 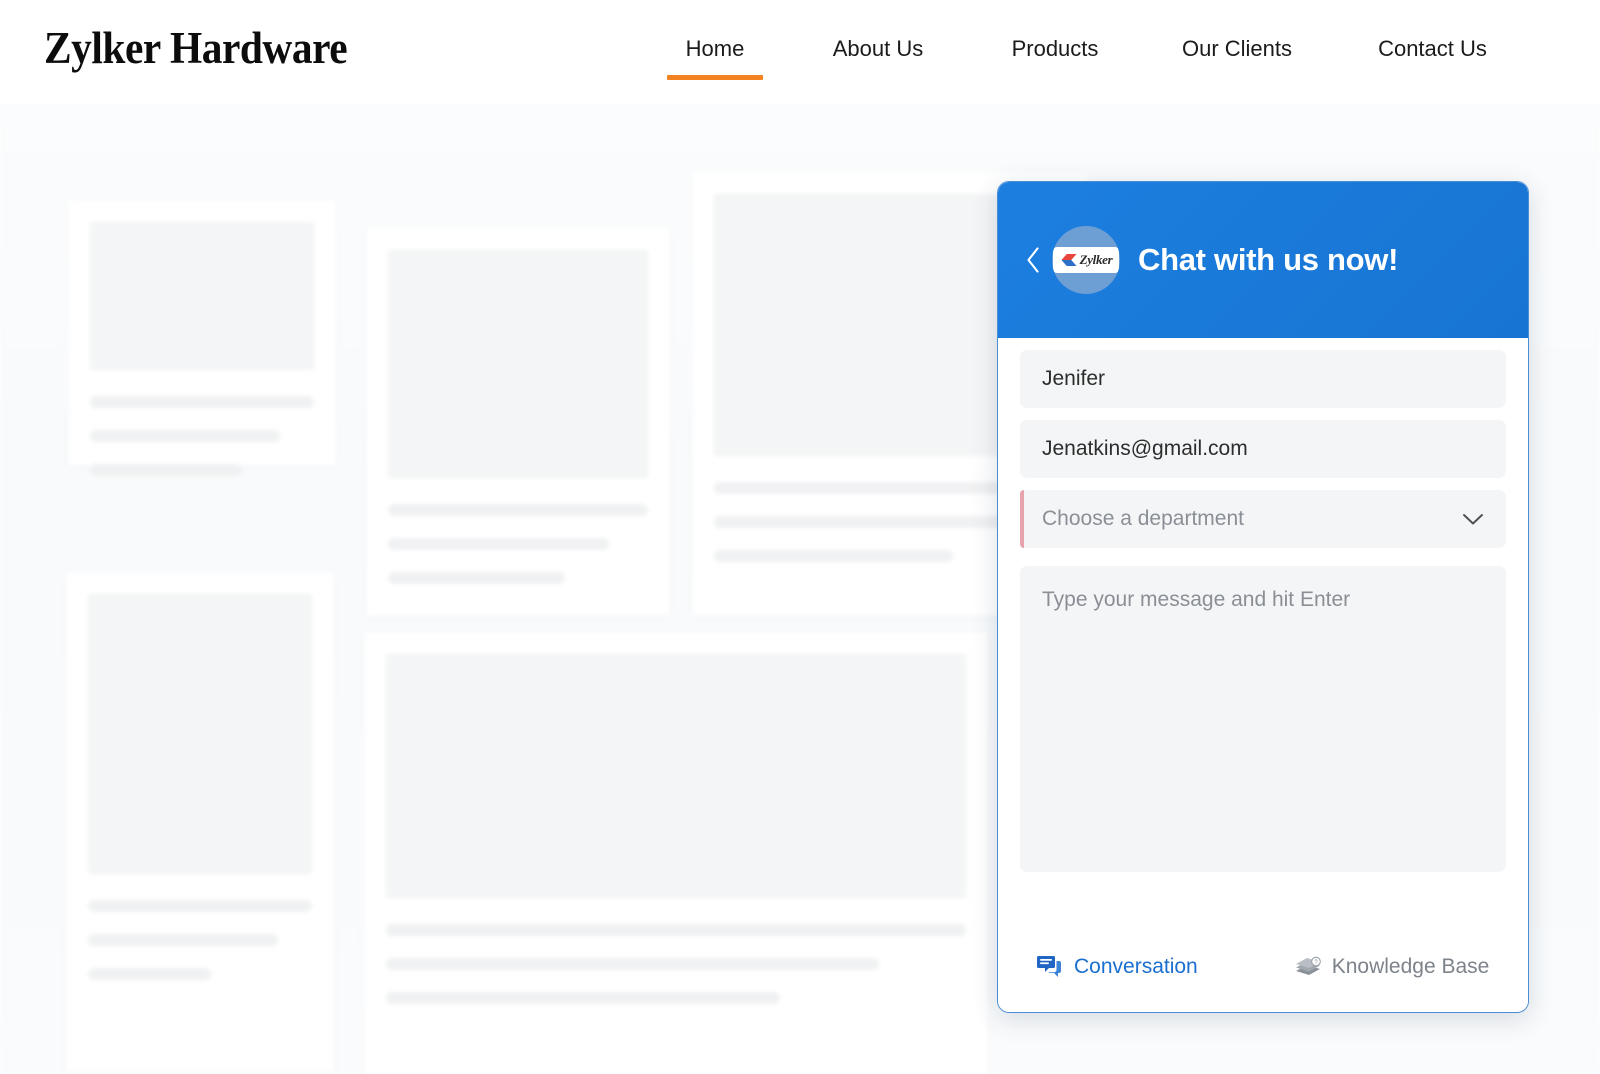 What do you see at coordinates (1268, 259) in the screenshot?
I see `chat-widget-title: Chat with us now!` at bounding box center [1268, 259].